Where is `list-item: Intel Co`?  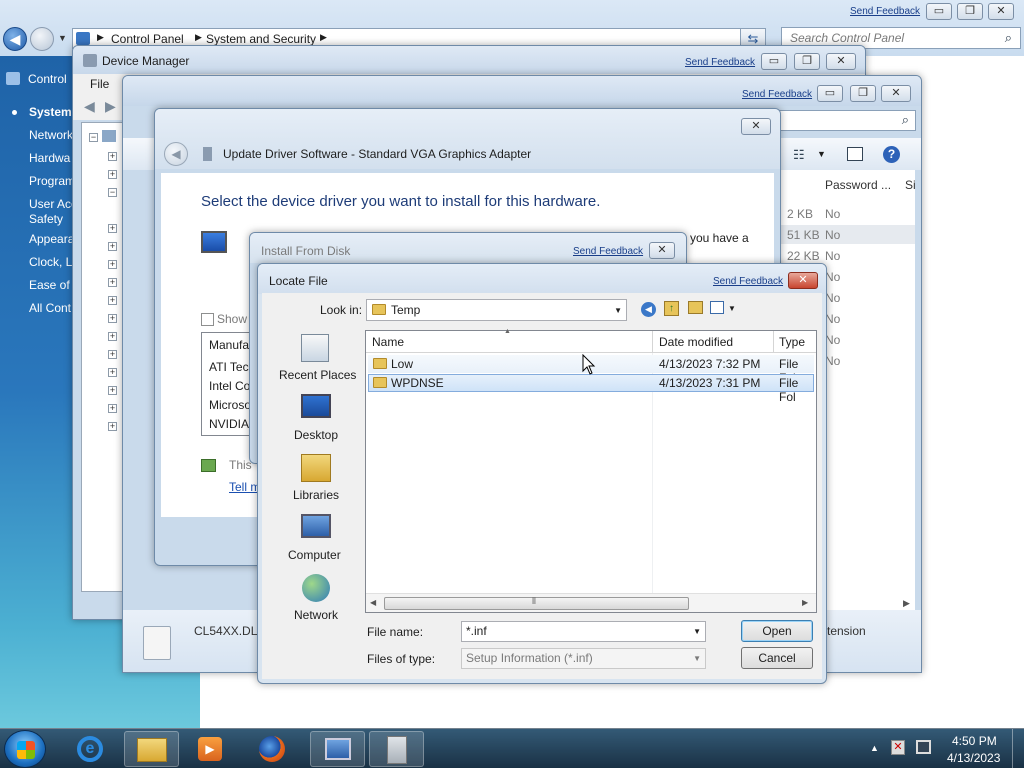
list-item: Intel Co is located at coordinates (229, 386).